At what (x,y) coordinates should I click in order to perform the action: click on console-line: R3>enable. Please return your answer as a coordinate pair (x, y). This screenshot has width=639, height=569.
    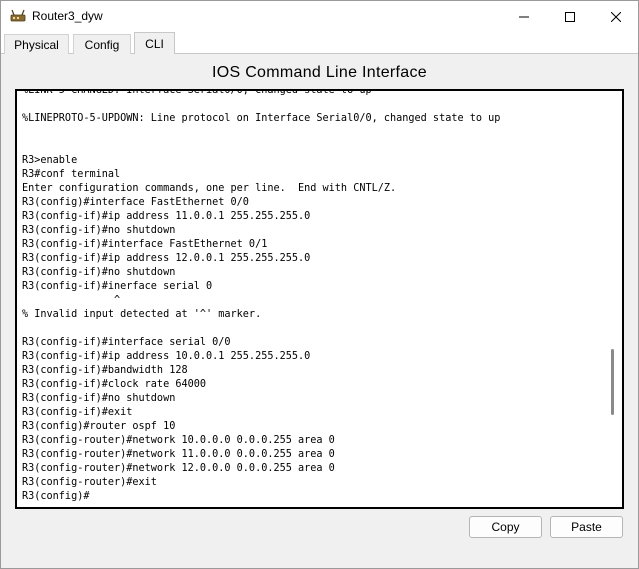
    Looking at the image, I should click on (50, 160).